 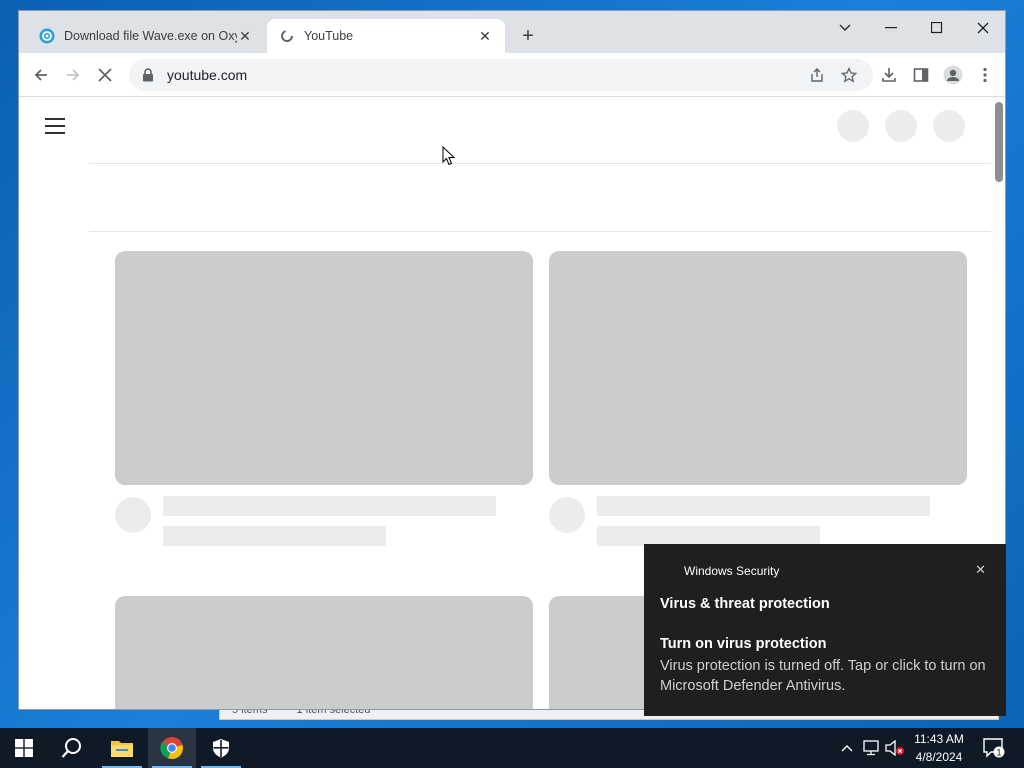 What do you see at coordinates (512, 748) in the screenshot?
I see `taskbar: 11:43 AM 4/8/2024 1` at bounding box center [512, 748].